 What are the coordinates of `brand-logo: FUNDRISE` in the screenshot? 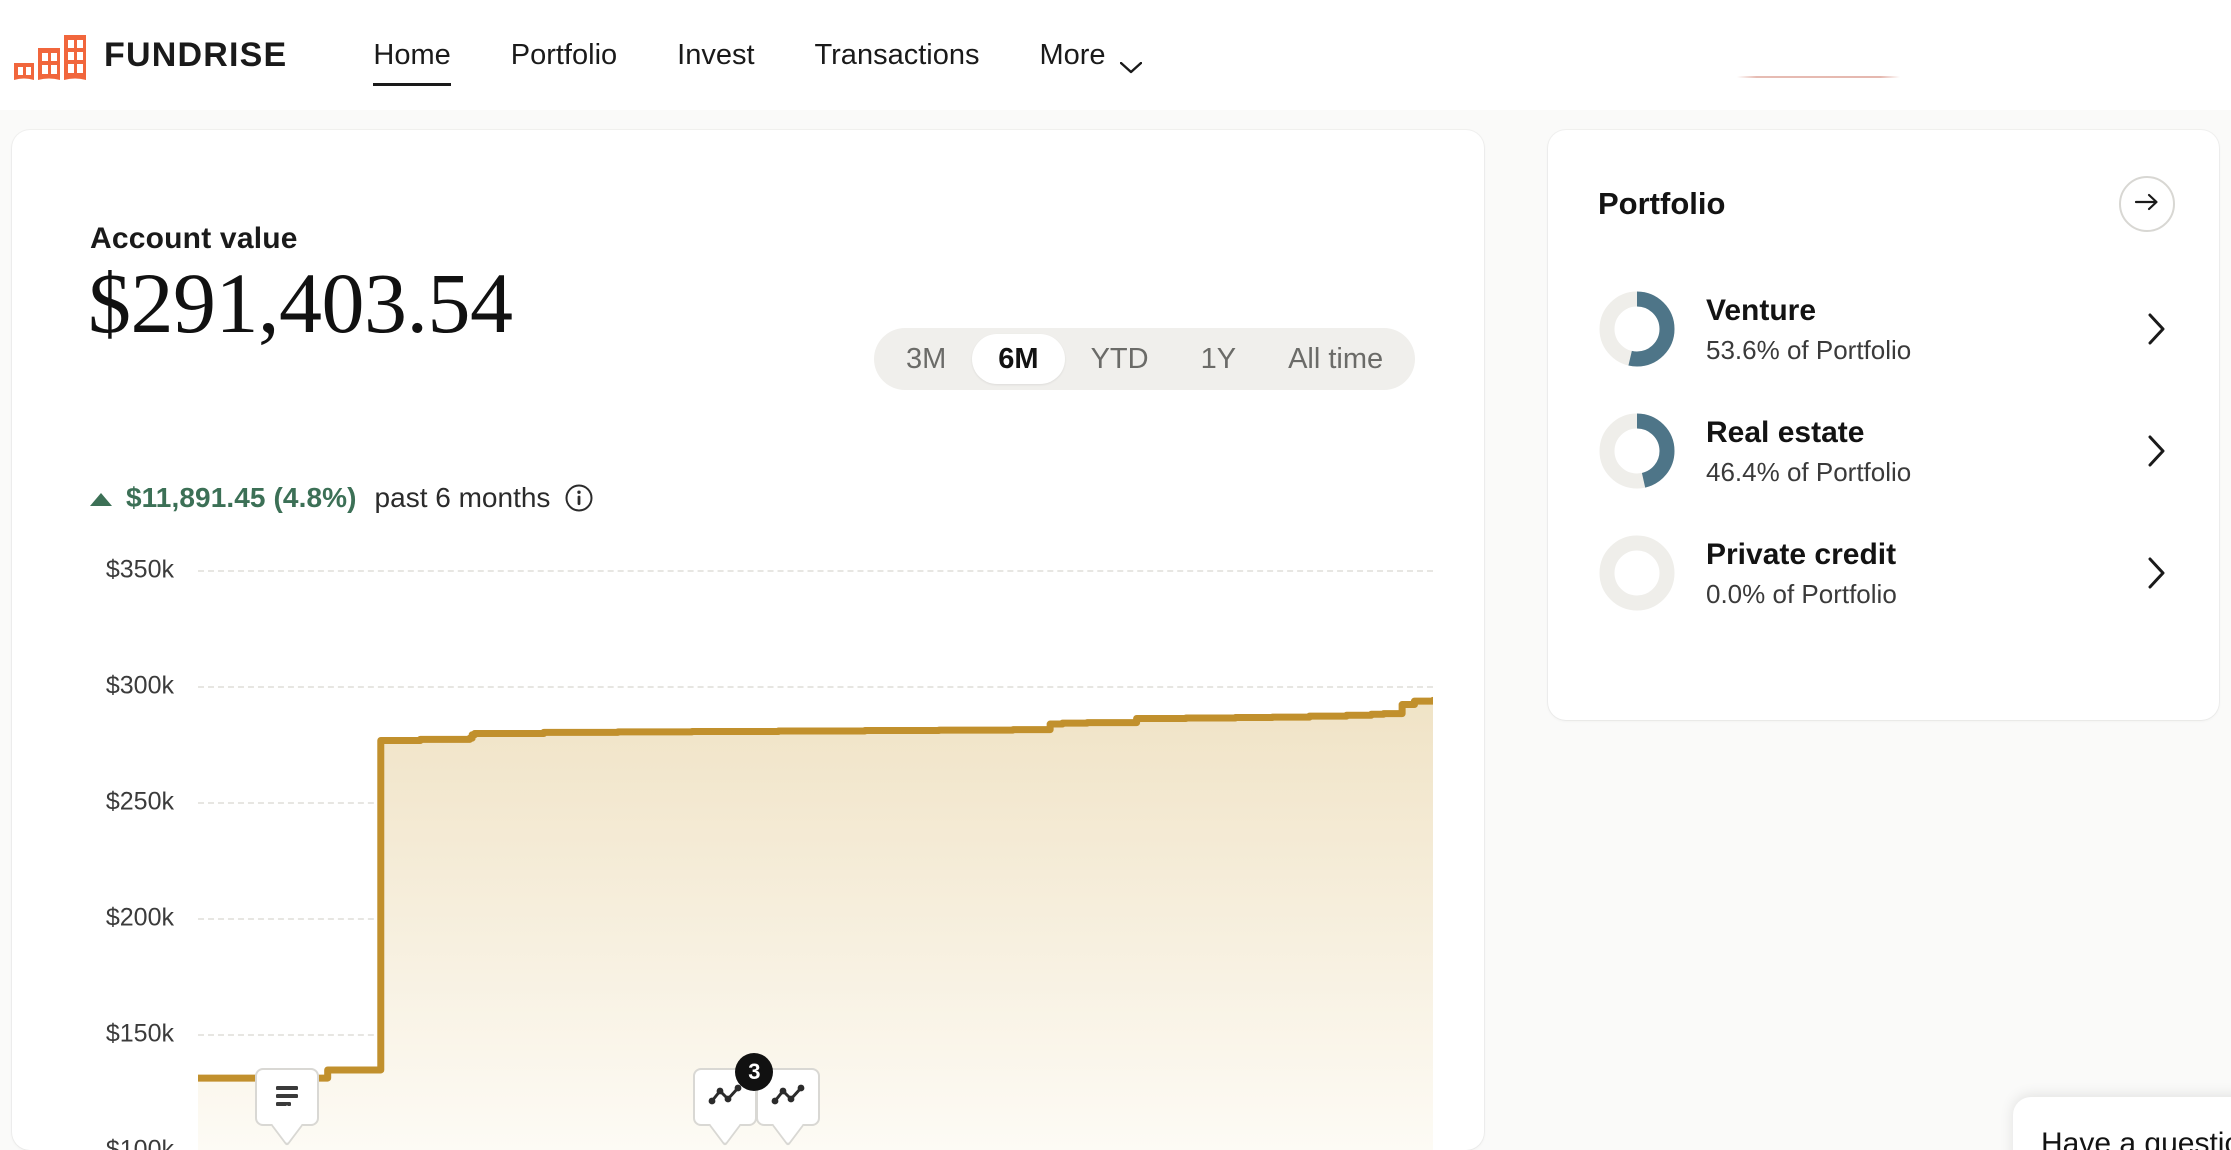 It's located at (149, 55).